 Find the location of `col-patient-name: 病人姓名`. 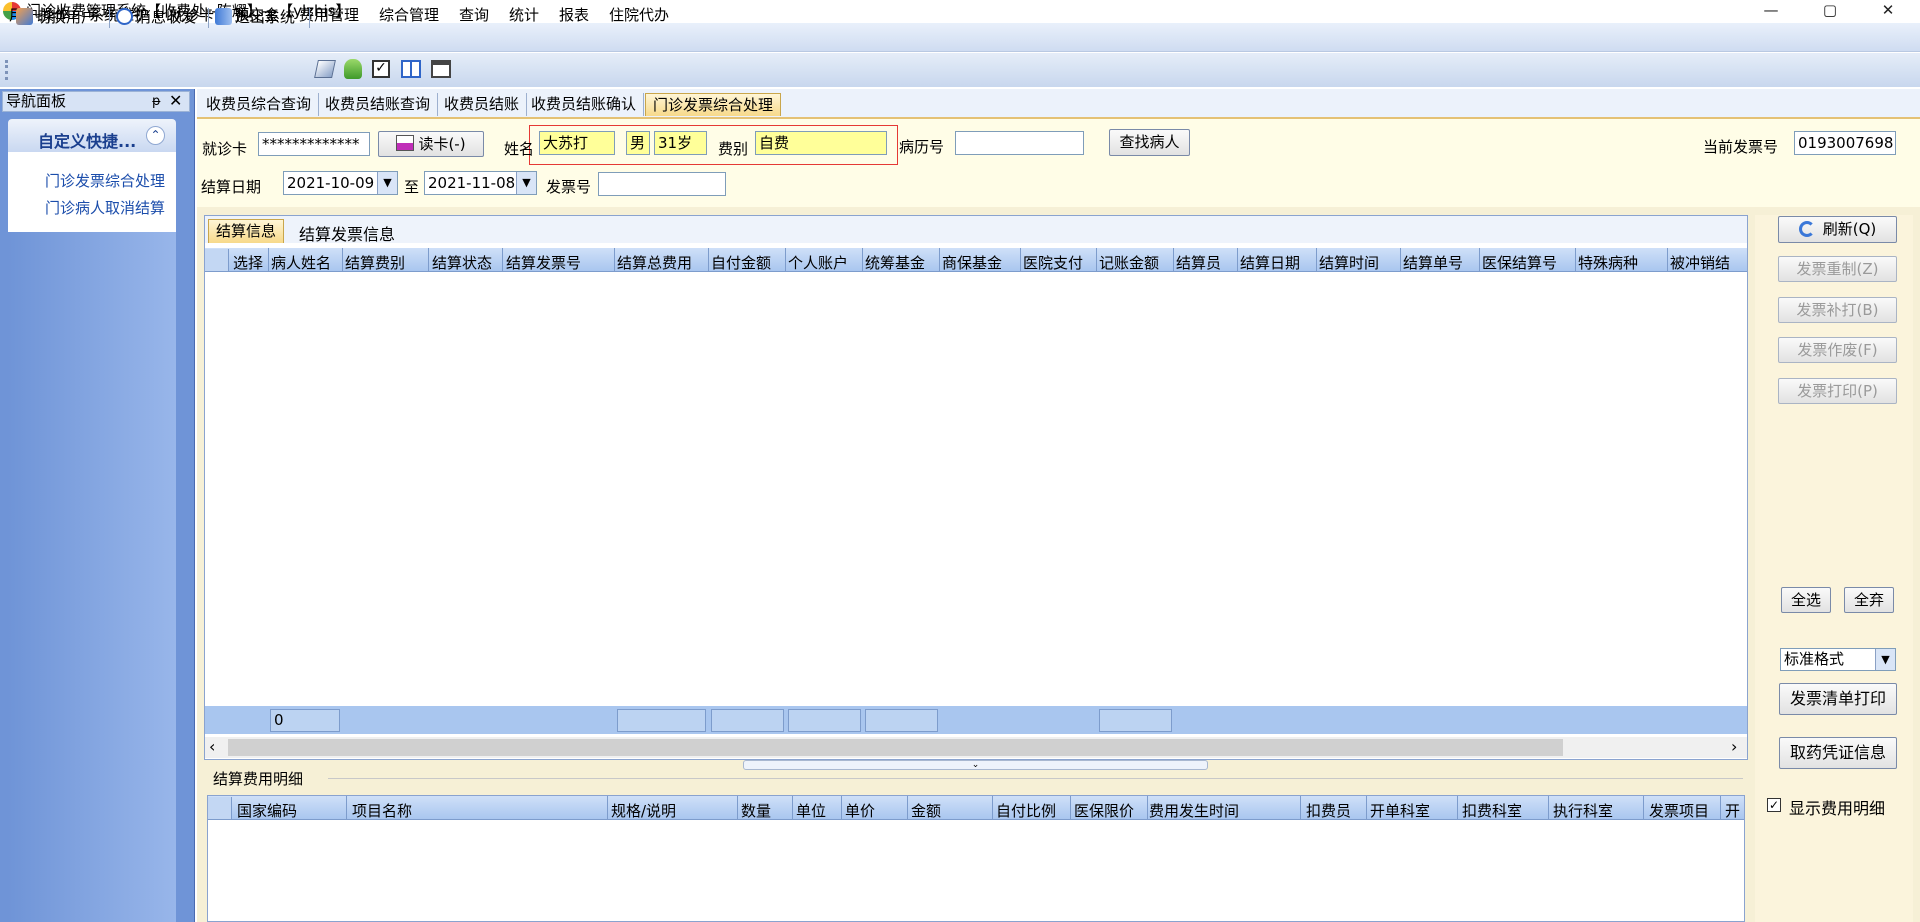

col-patient-name: 病人姓名 is located at coordinates (301, 262).